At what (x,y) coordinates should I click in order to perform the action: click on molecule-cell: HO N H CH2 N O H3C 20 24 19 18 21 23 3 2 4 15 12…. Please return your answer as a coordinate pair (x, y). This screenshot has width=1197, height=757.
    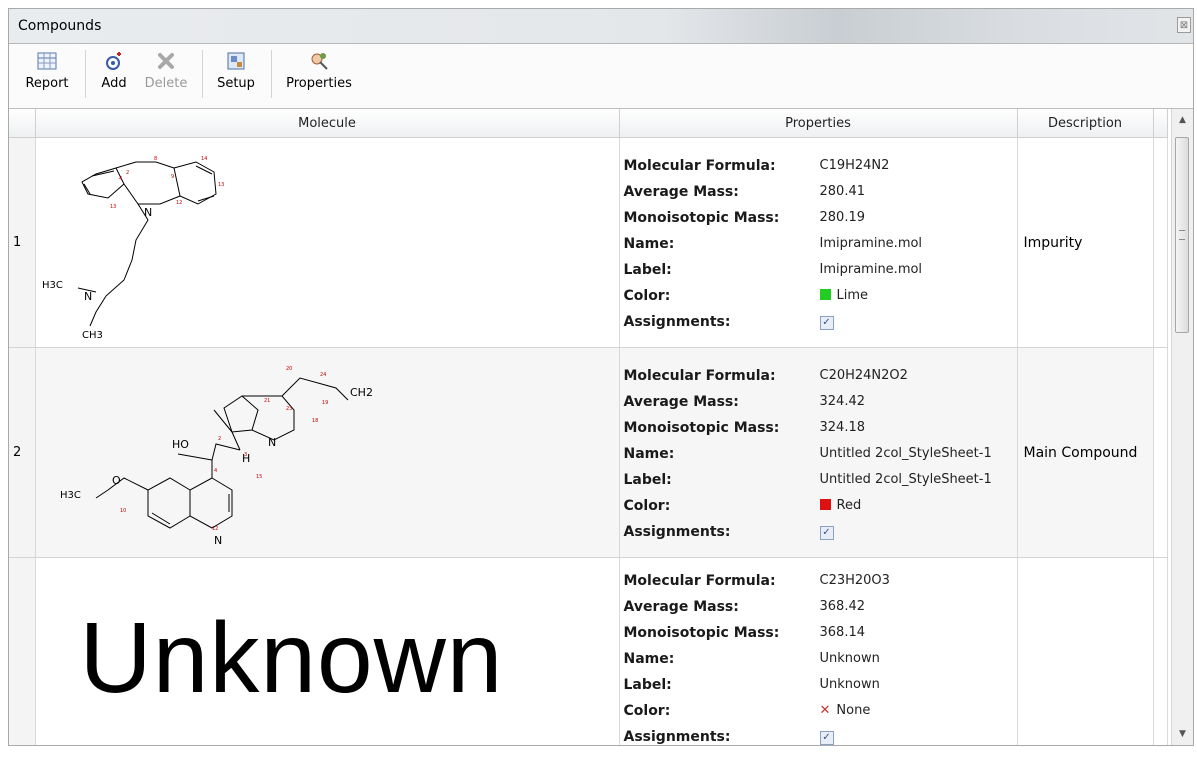
    Looking at the image, I should click on (327, 452).